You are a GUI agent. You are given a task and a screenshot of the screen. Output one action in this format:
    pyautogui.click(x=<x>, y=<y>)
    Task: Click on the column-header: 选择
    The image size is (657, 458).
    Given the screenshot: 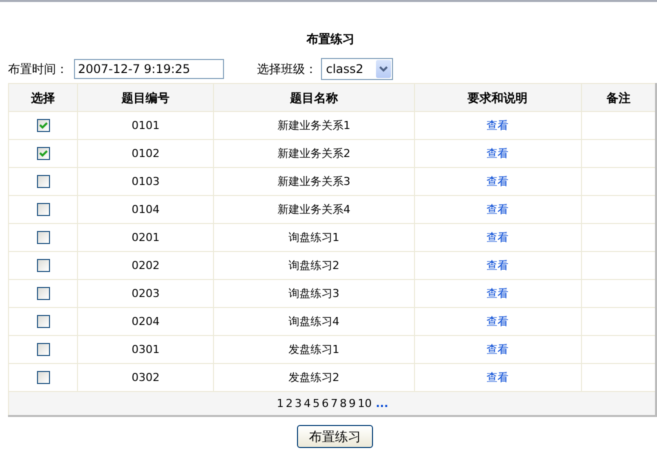 What is the action you would take?
    pyautogui.click(x=43, y=98)
    